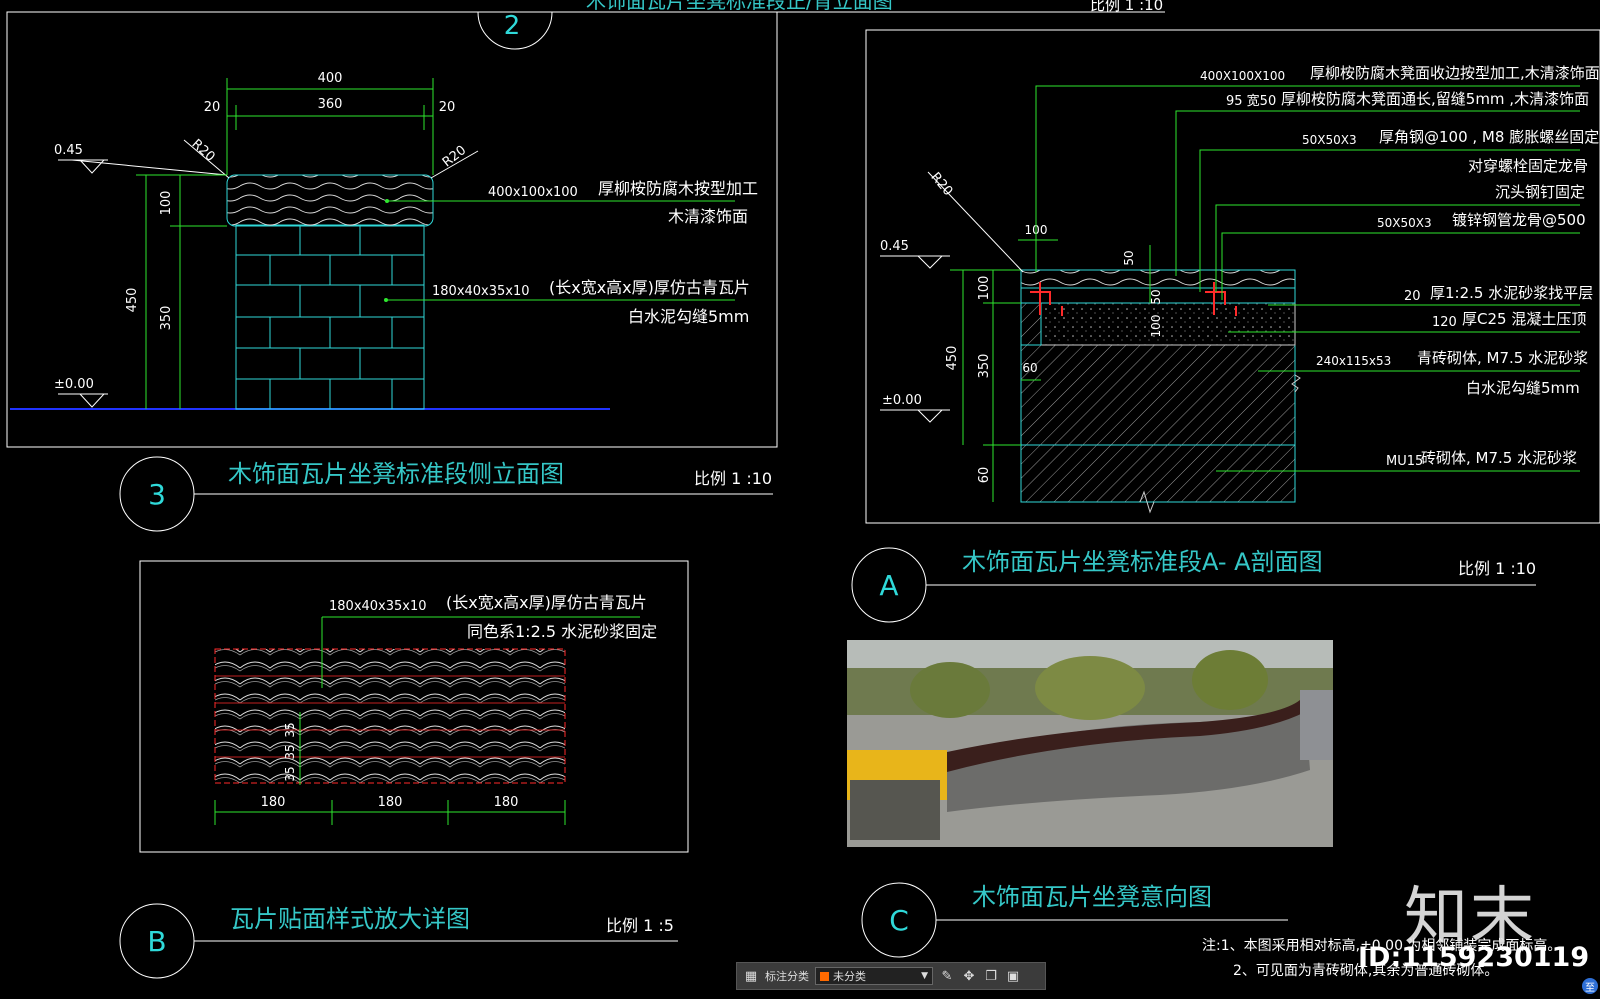  I want to click on label-0-spec: 400X100X100, so click(1242, 76).